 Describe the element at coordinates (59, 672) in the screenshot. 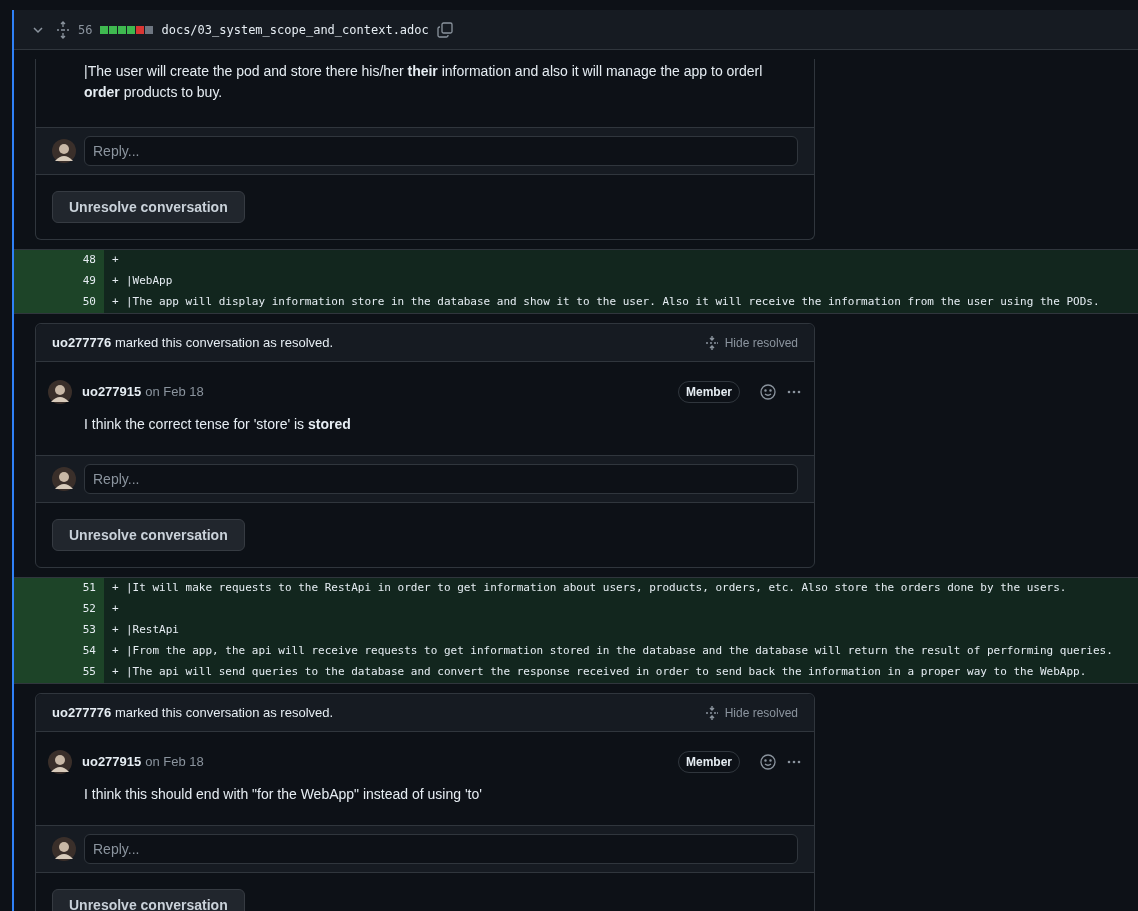

I see `line-number: 55` at that location.